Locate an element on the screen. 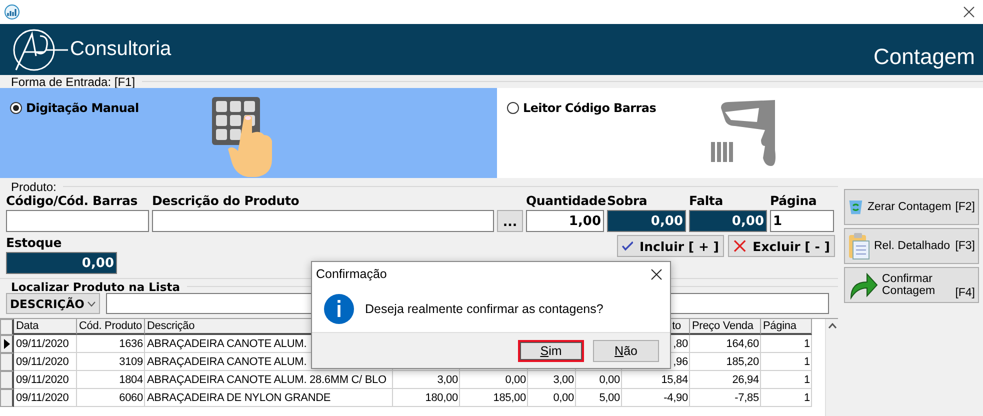 The width and height of the screenshot is (983, 416). table-cell: 180,00 is located at coordinates (426, 398).